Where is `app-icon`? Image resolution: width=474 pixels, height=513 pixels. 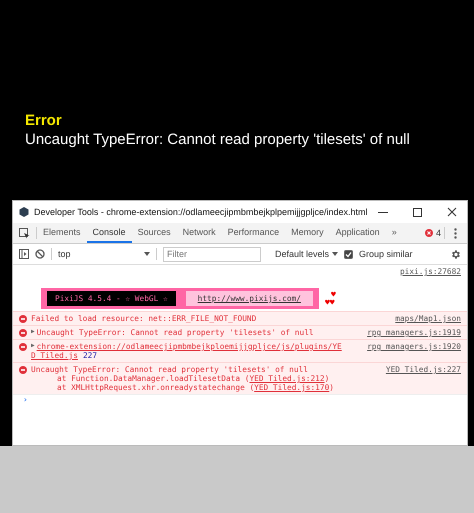
app-icon is located at coordinates (24, 212).